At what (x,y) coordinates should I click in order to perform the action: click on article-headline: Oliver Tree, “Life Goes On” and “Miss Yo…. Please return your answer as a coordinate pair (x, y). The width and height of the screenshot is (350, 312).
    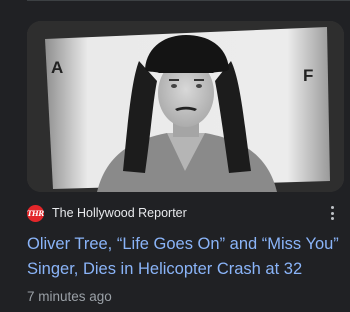
    Looking at the image, I should click on (186, 257).